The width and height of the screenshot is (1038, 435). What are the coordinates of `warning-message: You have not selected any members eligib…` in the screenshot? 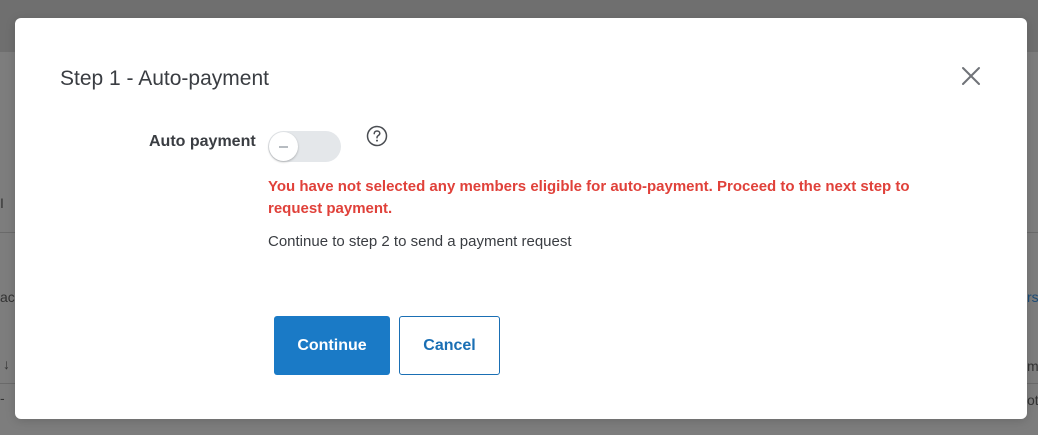 It's located at (589, 197).